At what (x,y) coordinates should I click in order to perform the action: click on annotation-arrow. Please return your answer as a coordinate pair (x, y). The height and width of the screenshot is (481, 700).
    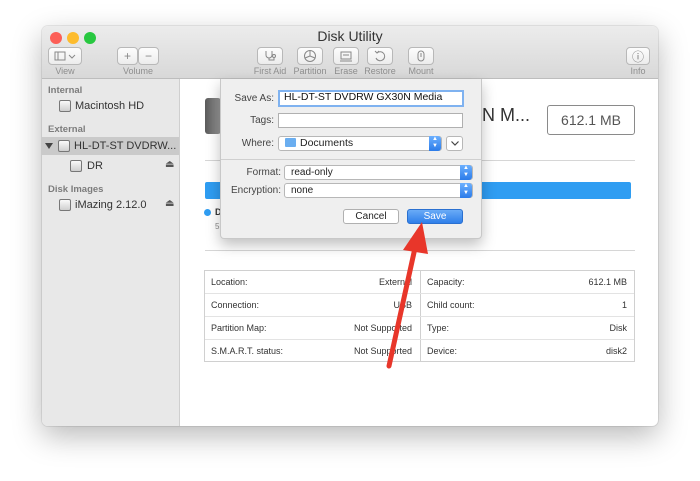
    Looking at the image, I should click on (407, 295).